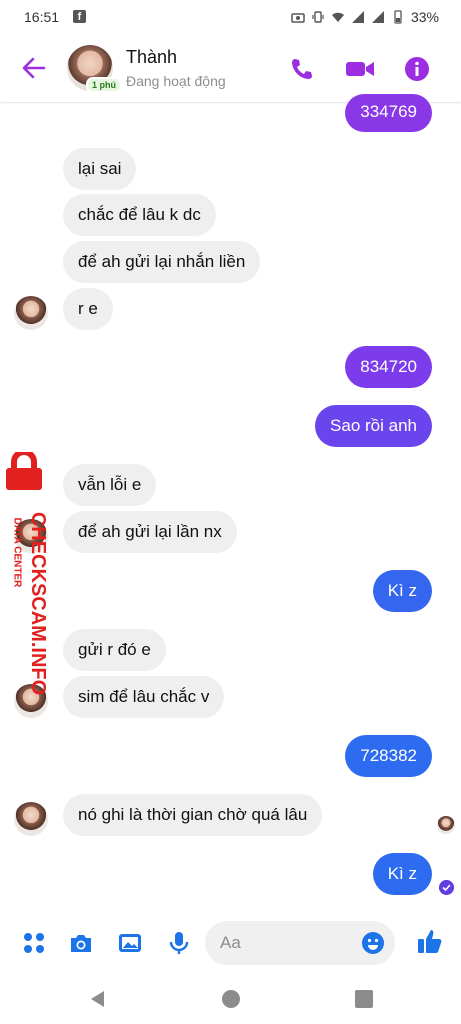  What do you see at coordinates (337, 17) in the screenshot?
I see `wifi-icon` at bounding box center [337, 17].